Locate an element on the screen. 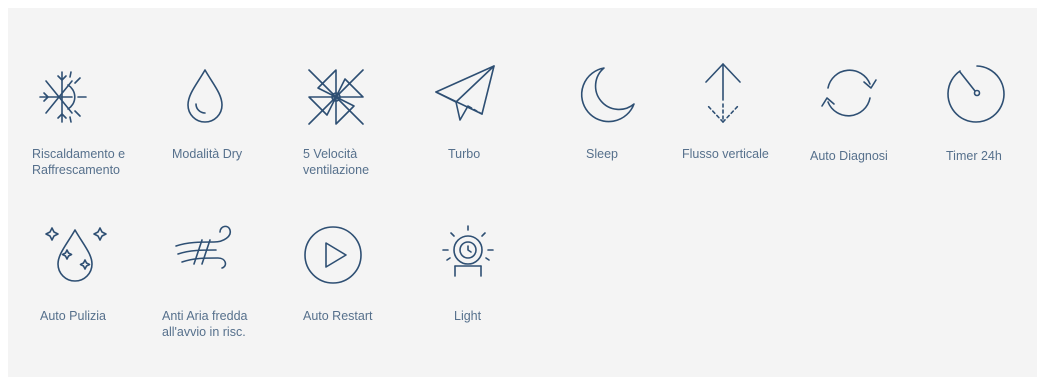 This screenshot has height=385, width=1045. pinwheel-fan-icon is located at coordinates (336, 97).